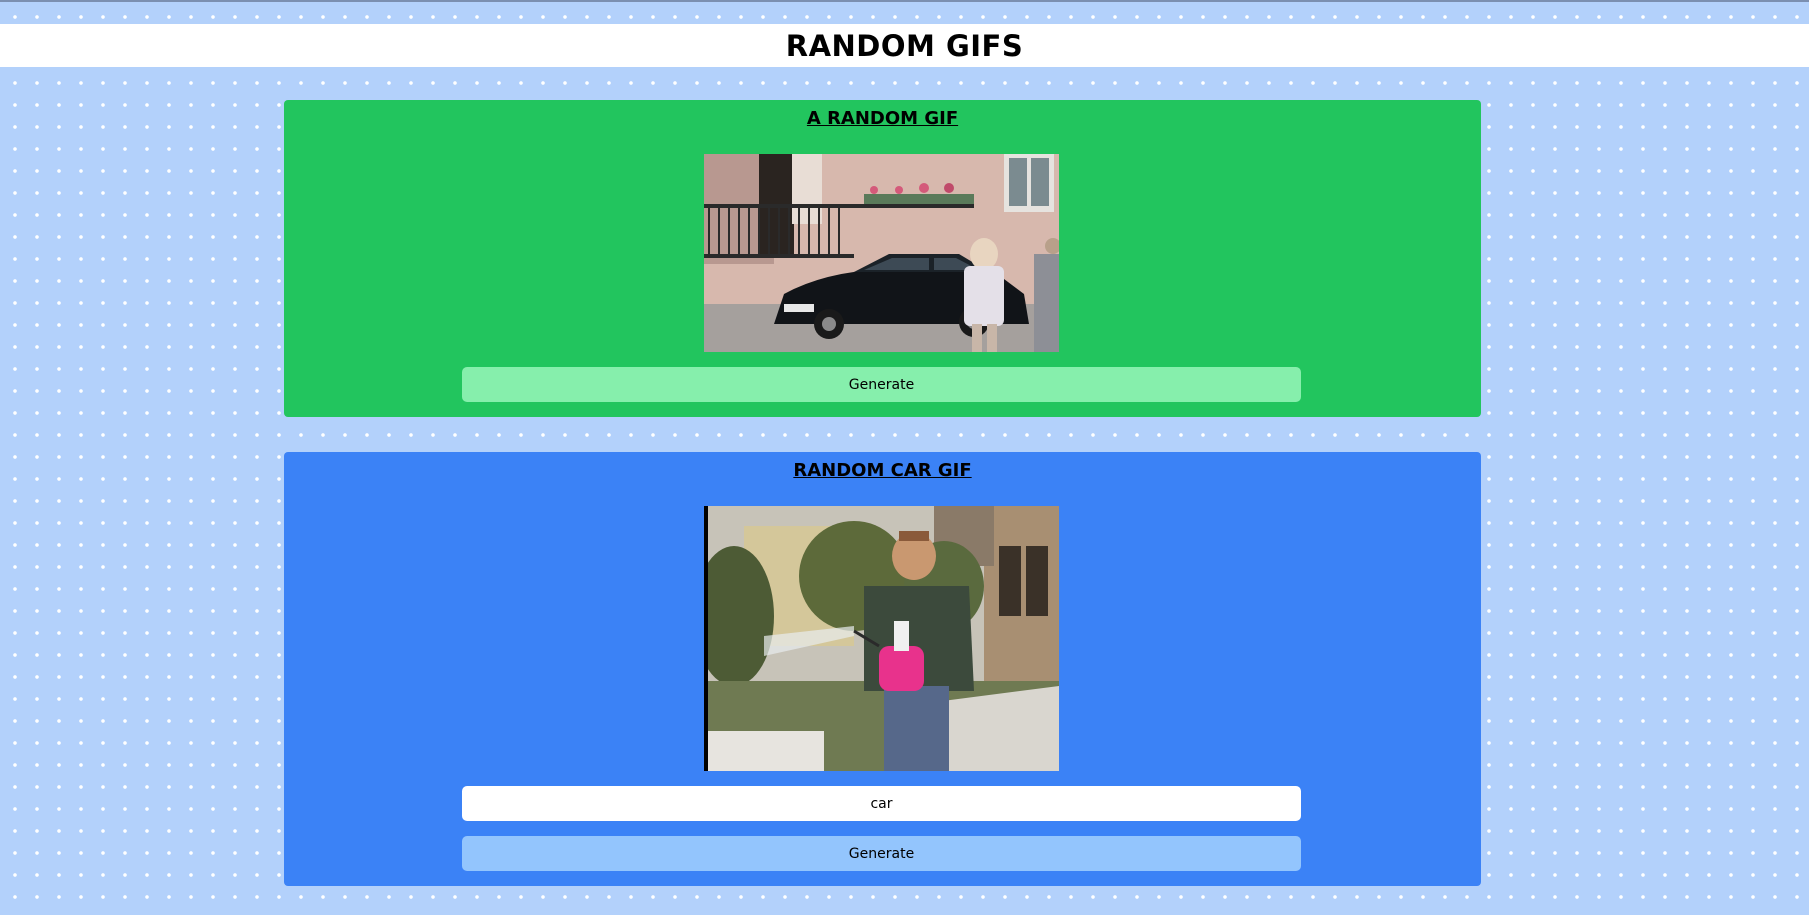 The height and width of the screenshot is (915, 1809). I want to click on random-generate-button: Generate, so click(881, 384).